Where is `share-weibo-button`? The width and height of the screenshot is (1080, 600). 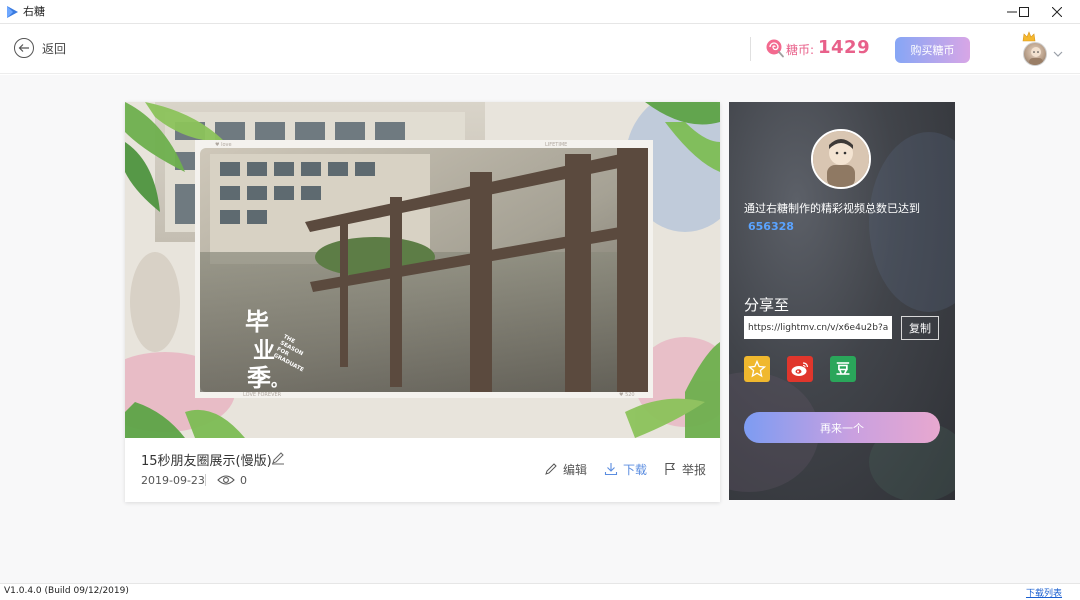 share-weibo-button is located at coordinates (800, 369).